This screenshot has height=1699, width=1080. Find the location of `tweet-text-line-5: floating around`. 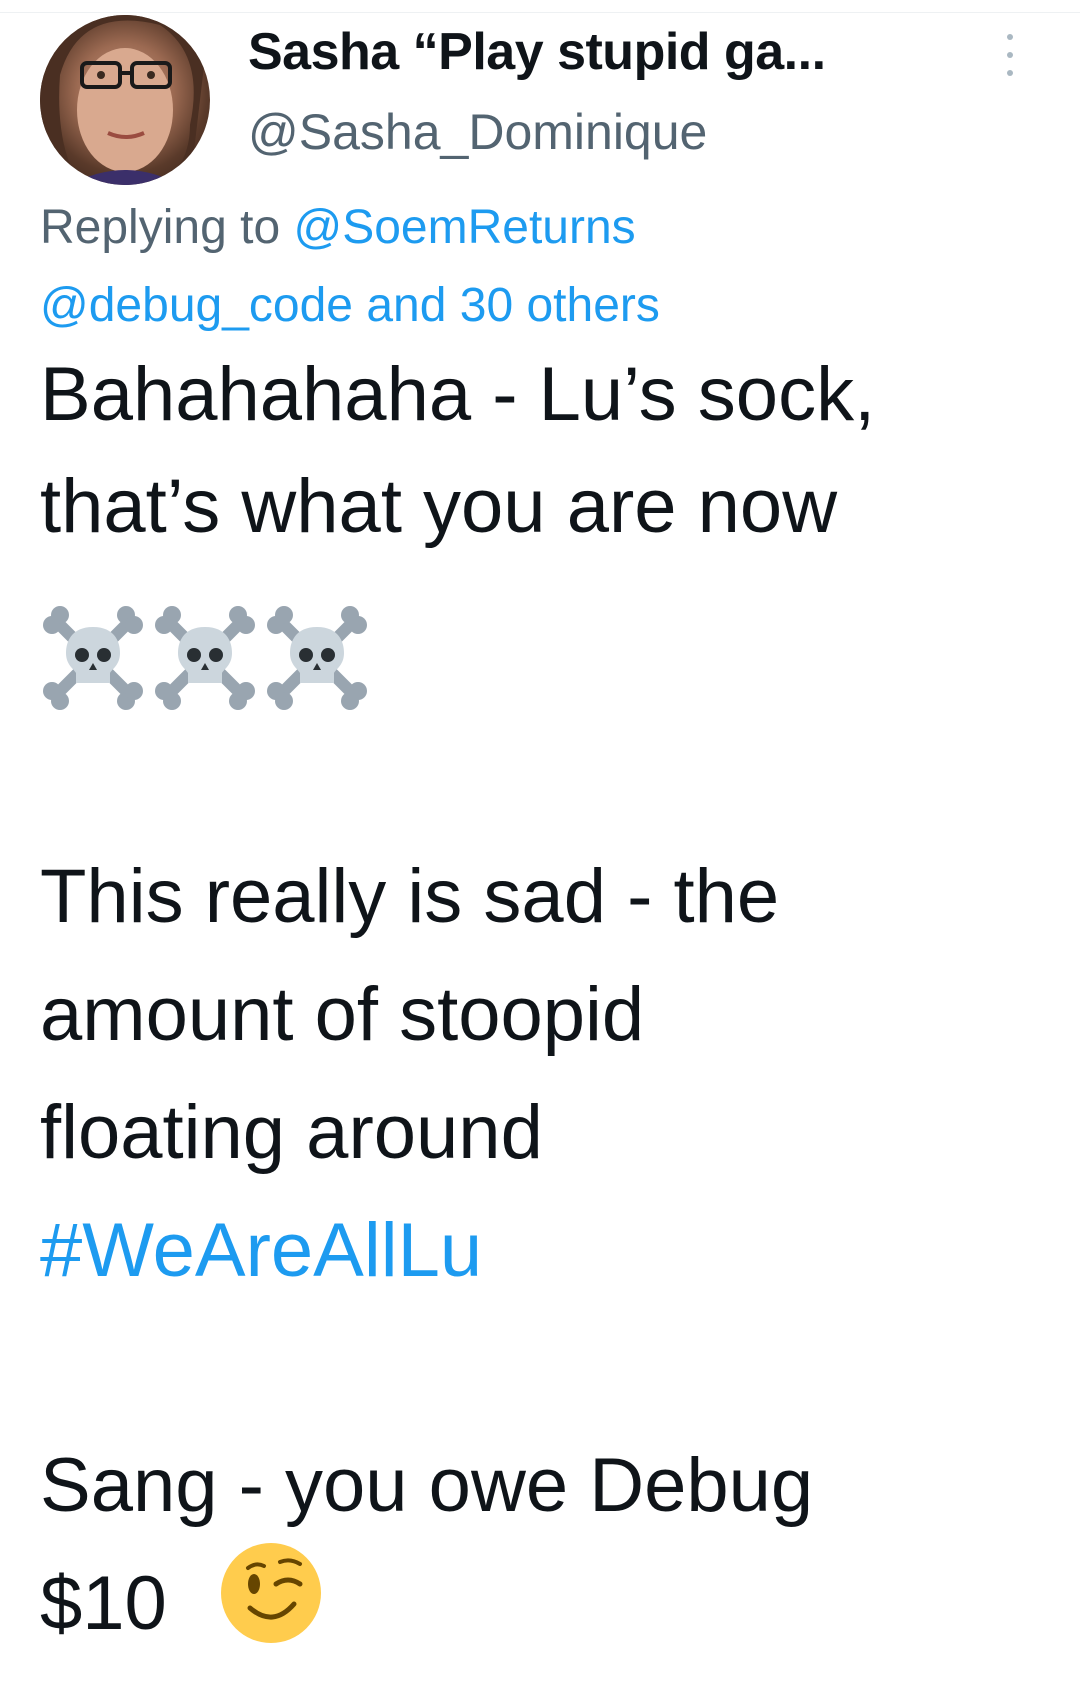

tweet-text-line-5: floating around is located at coordinates (291, 1132).